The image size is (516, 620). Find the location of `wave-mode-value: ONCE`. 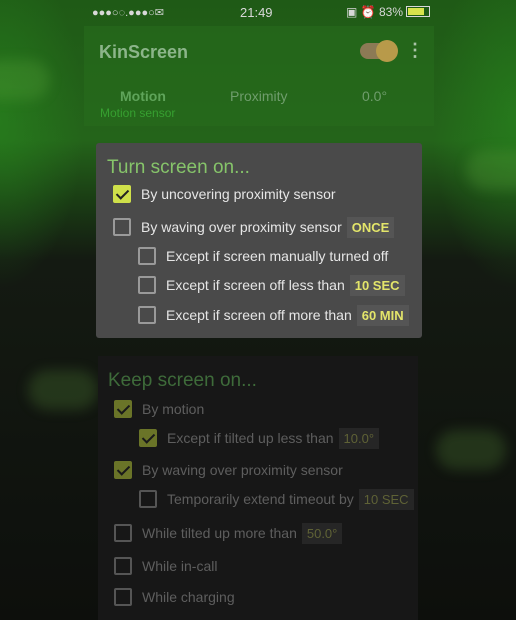

wave-mode-value: ONCE is located at coordinates (370, 227).